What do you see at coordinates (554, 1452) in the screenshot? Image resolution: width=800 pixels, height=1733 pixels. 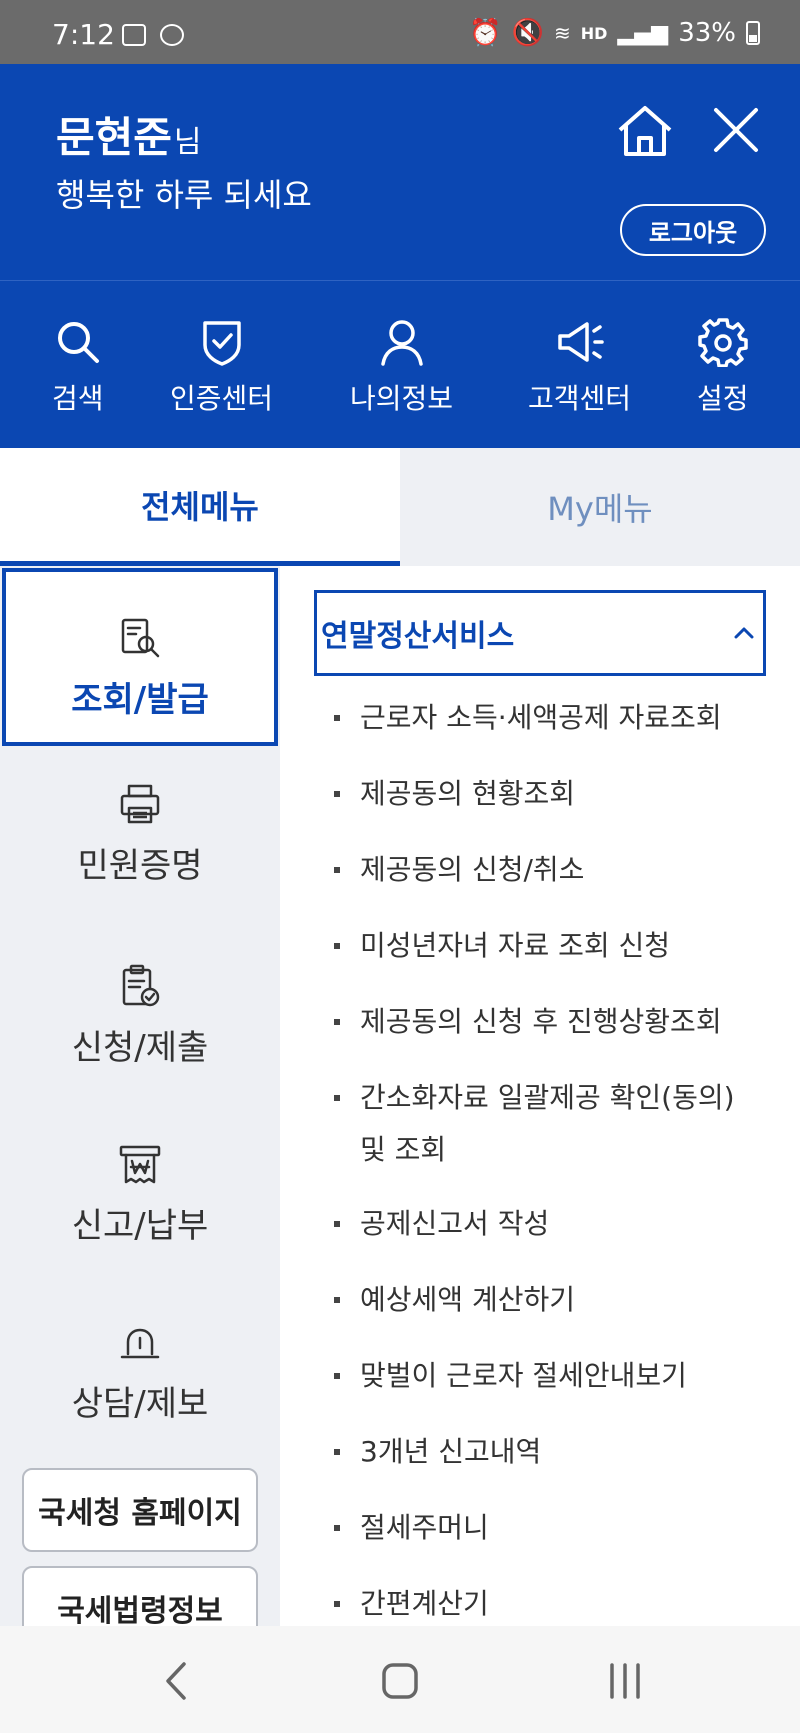 I see `menu-item: 3개년 신고내역` at bounding box center [554, 1452].